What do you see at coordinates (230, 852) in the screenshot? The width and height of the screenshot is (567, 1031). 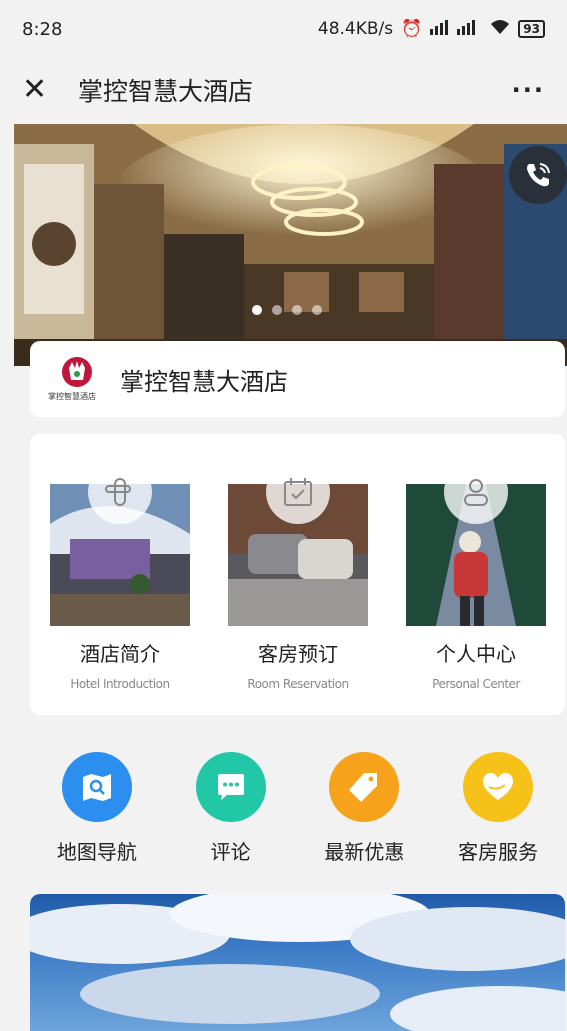 I see `quick-label: 评论` at bounding box center [230, 852].